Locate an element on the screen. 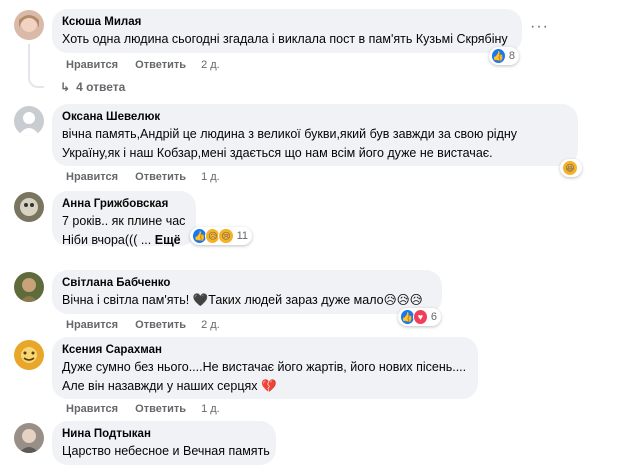 This screenshot has width=620, height=465. more-options-icon: ··· is located at coordinates (539, 27).